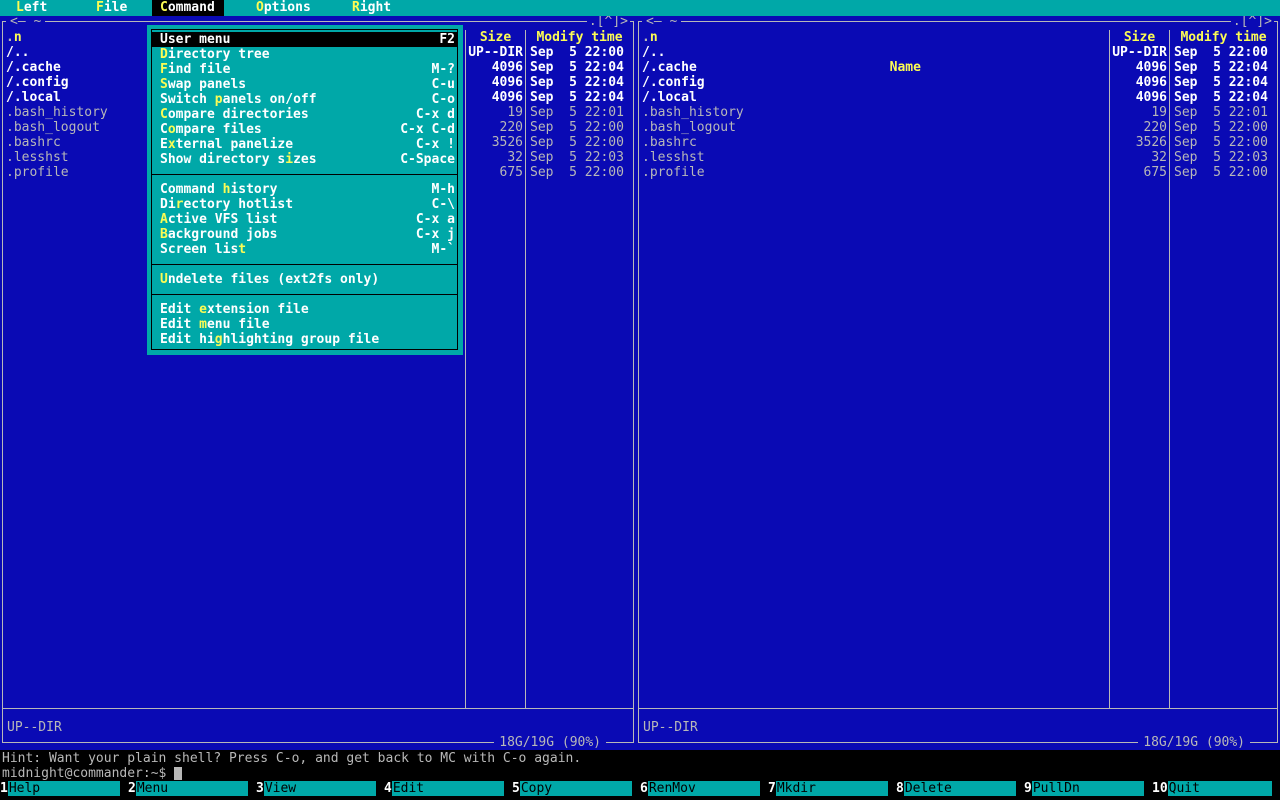  I want to click on menu-item: User menu F2, so click(304, 39).